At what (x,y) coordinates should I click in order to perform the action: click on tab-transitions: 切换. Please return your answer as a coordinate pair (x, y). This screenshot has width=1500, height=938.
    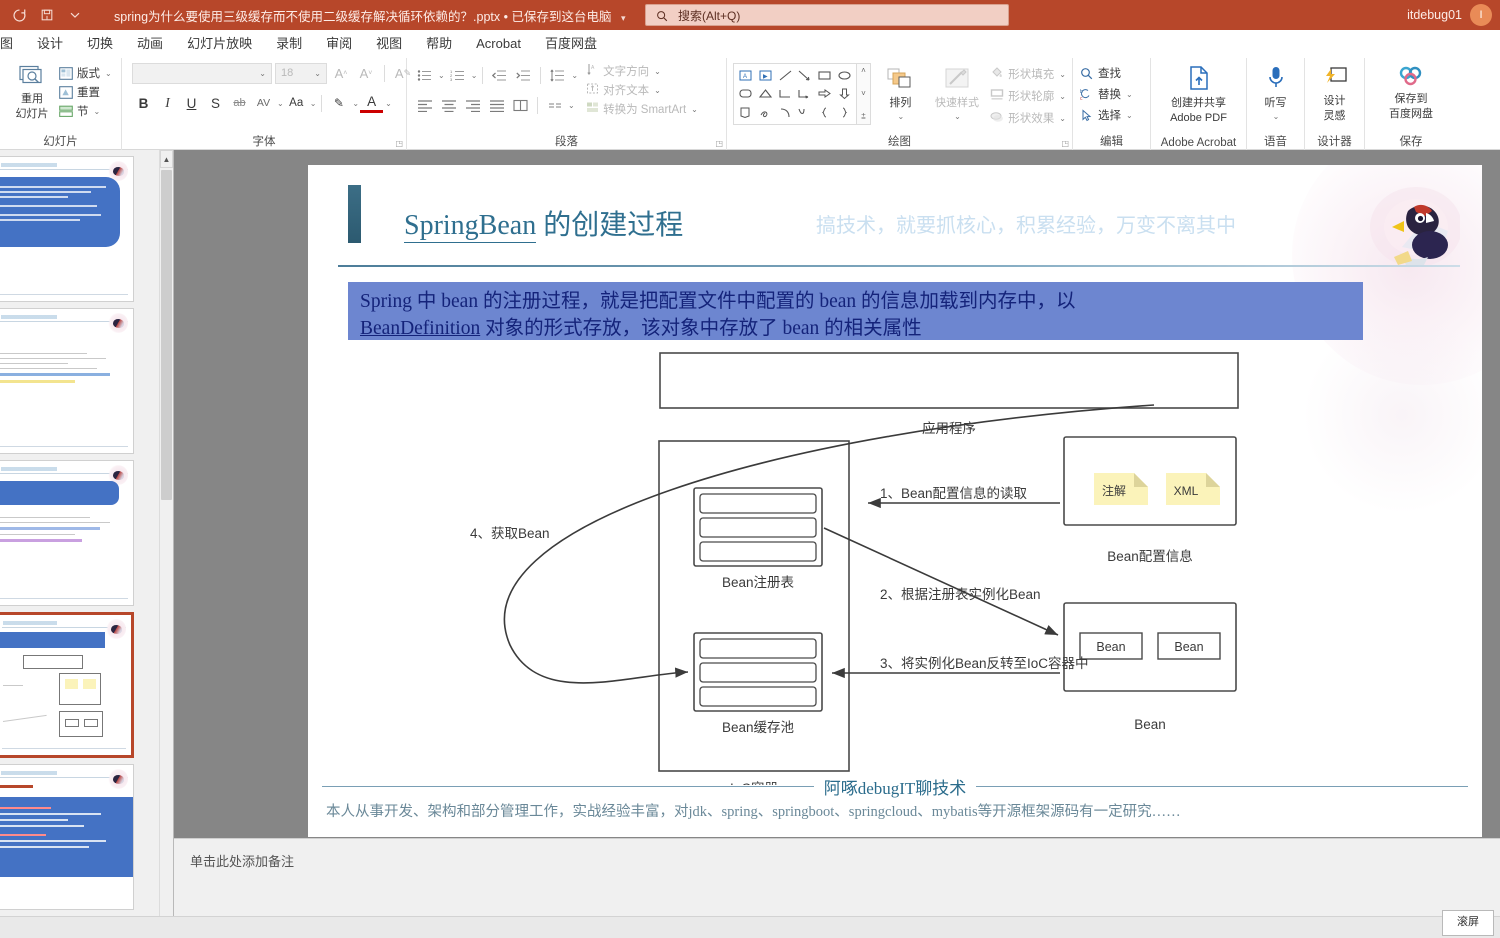
    Looking at the image, I should click on (100, 44).